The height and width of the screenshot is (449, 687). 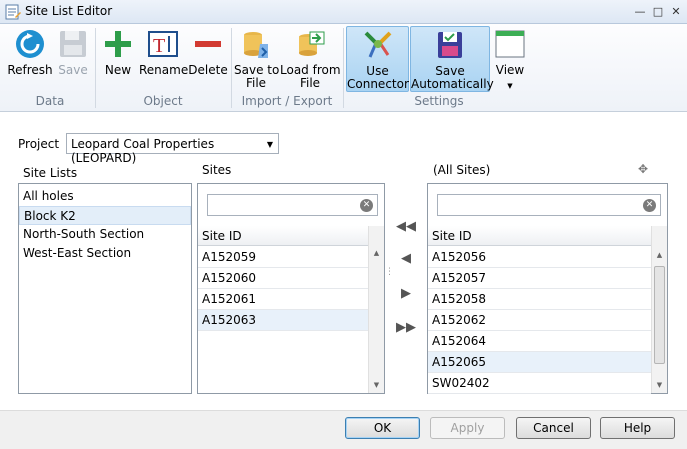 I want to click on group-label-import-export: Import / Export, so click(x=287, y=101).